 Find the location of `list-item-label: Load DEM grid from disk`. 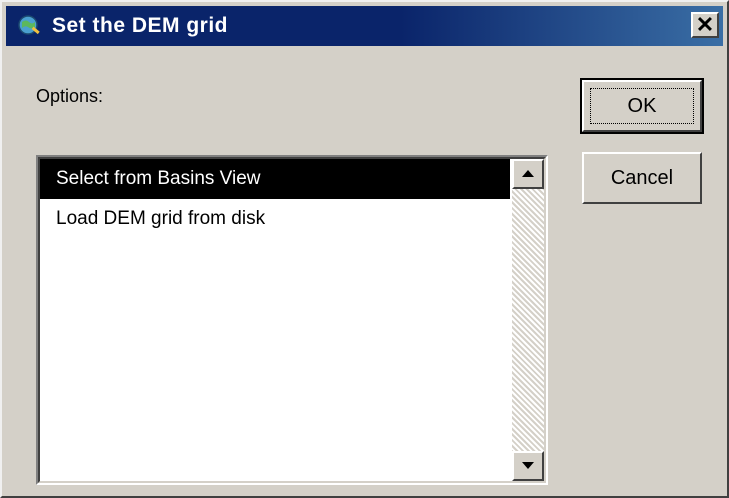

list-item-label: Load DEM grid from disk is located at coordinates (161, 218).